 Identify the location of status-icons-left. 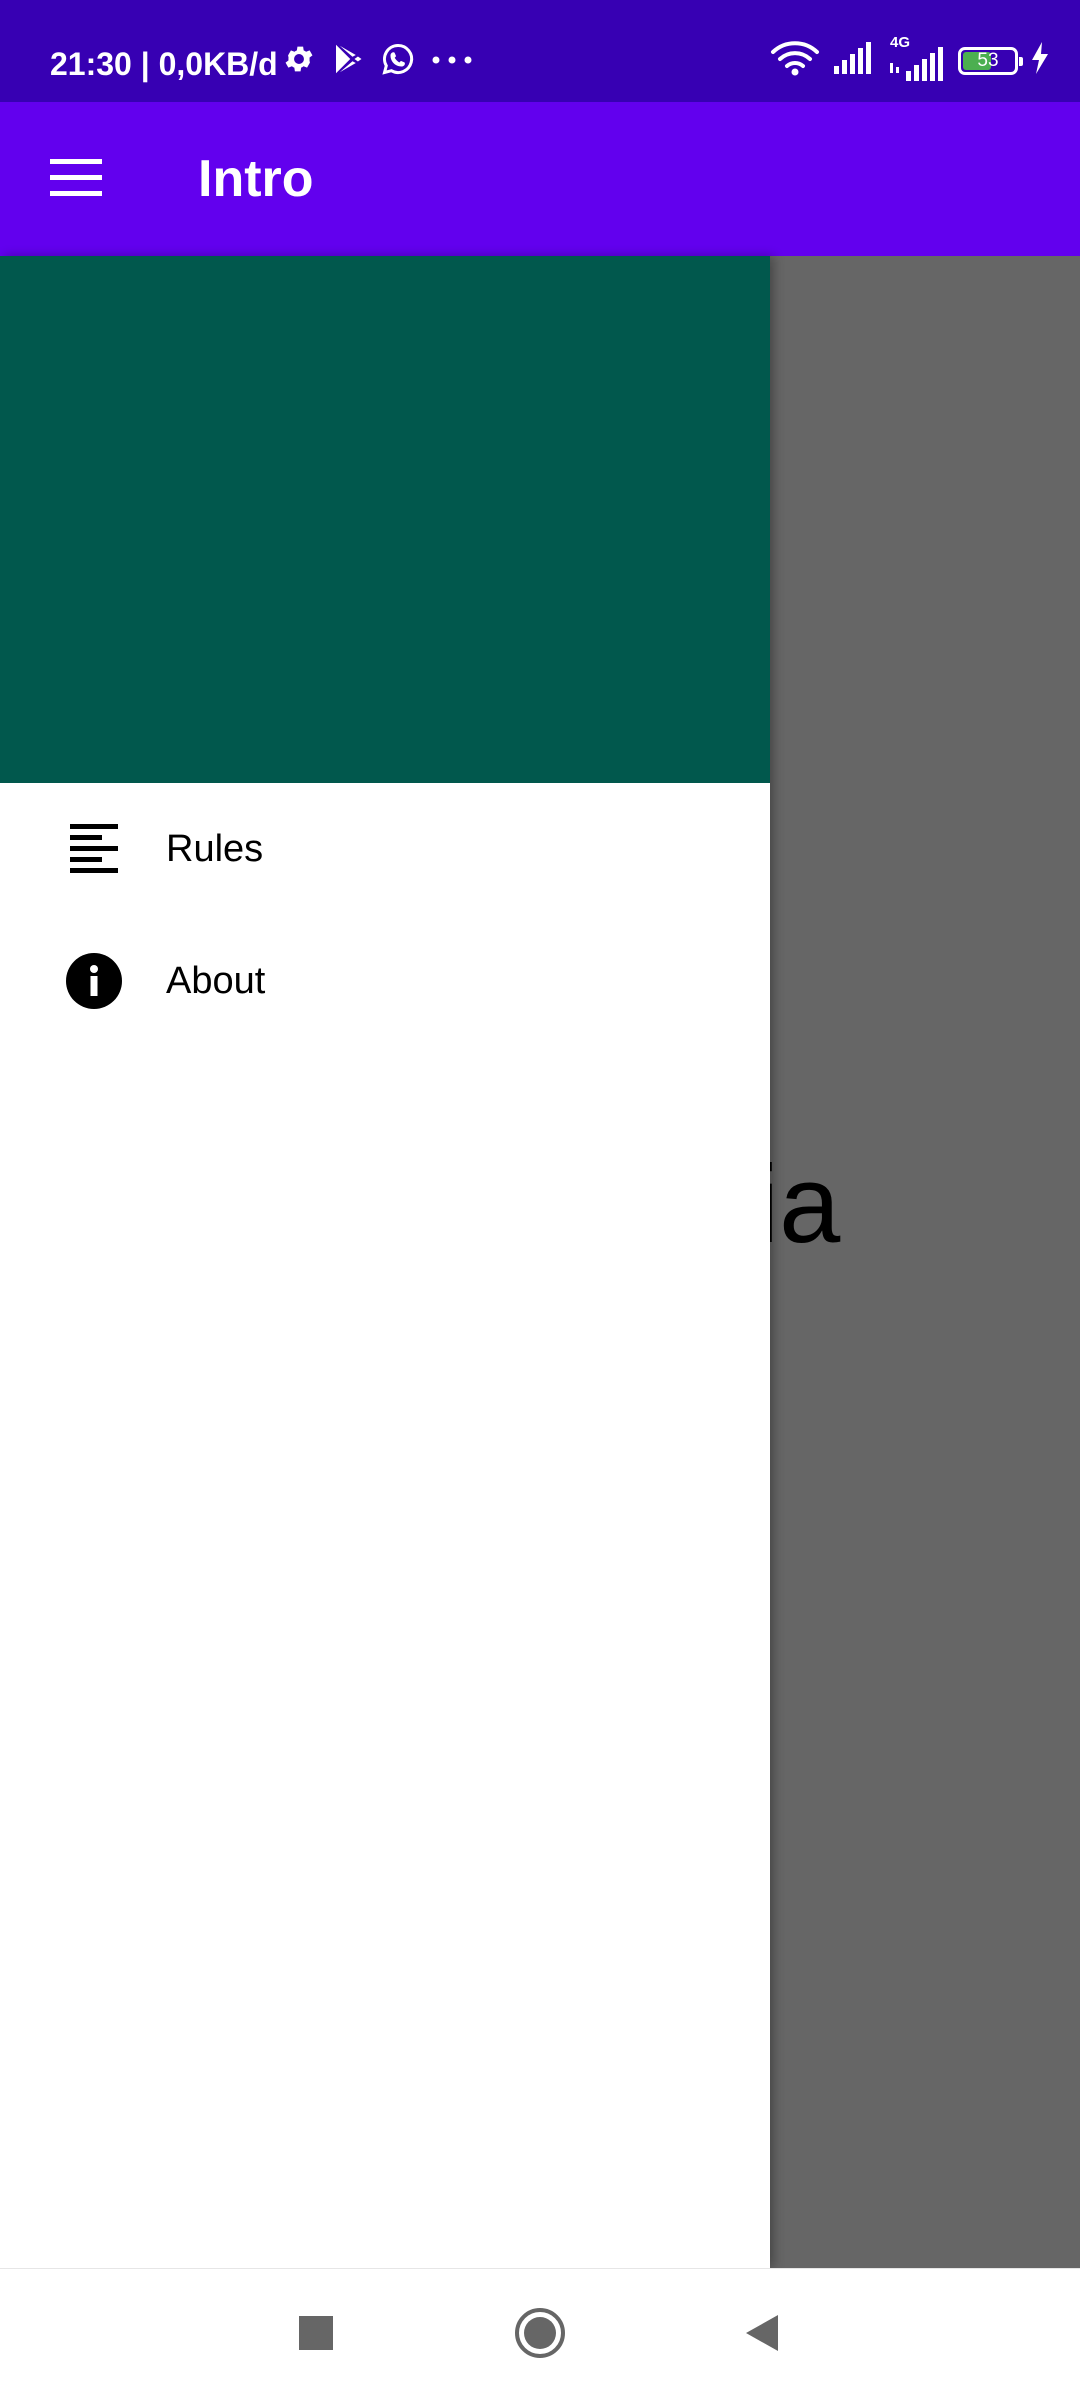
(385, 61).